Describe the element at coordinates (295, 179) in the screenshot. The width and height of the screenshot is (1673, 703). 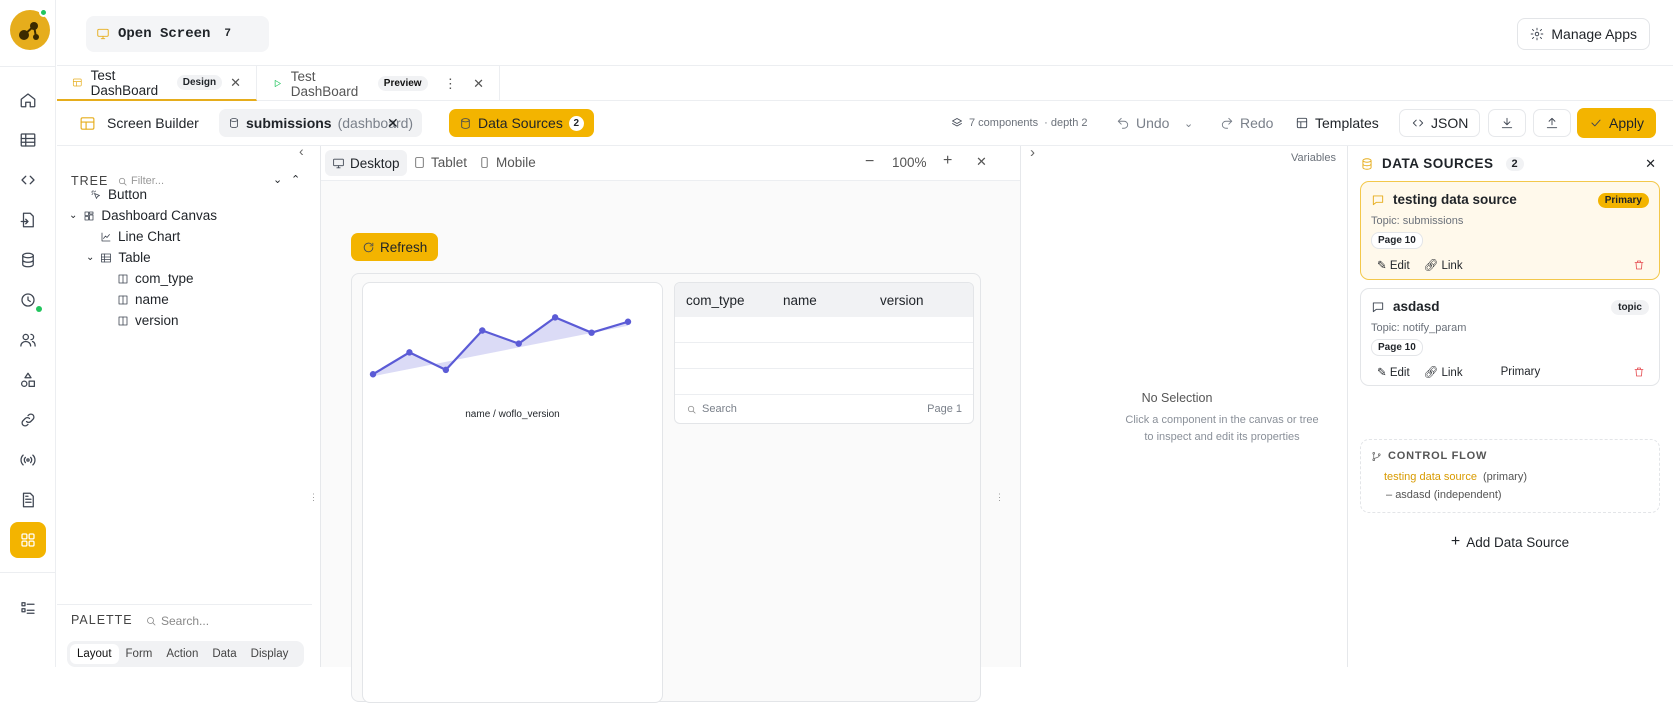
I see `collapse-all-icon: ⌃` at that location.